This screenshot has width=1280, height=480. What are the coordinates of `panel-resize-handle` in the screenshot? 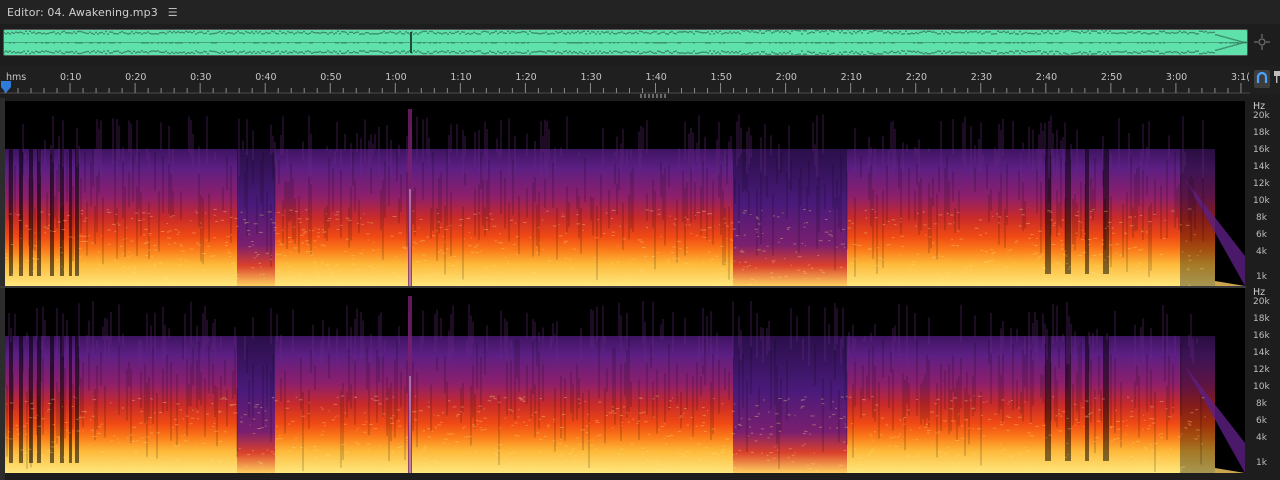 It's located at (654, 96).